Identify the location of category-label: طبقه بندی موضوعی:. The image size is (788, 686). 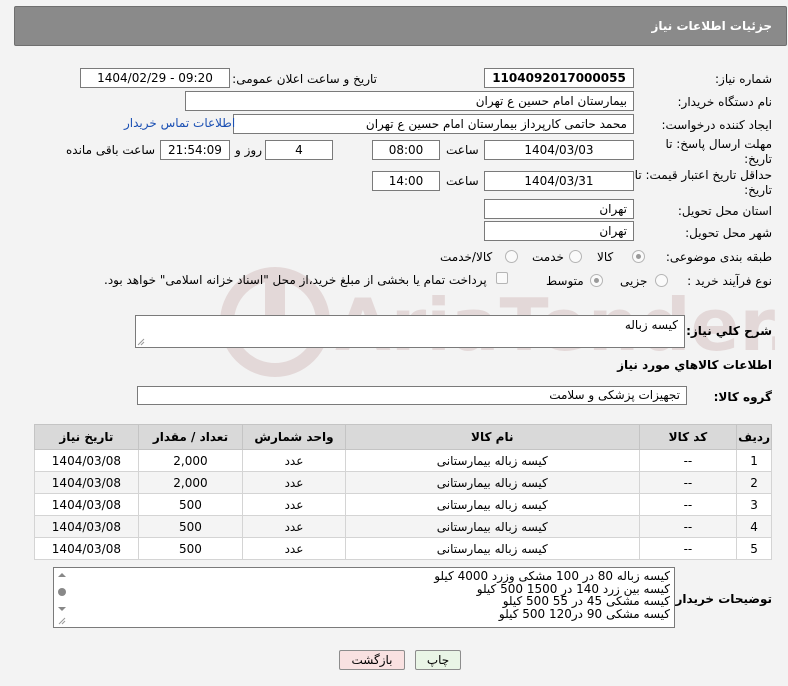
(718, 257).